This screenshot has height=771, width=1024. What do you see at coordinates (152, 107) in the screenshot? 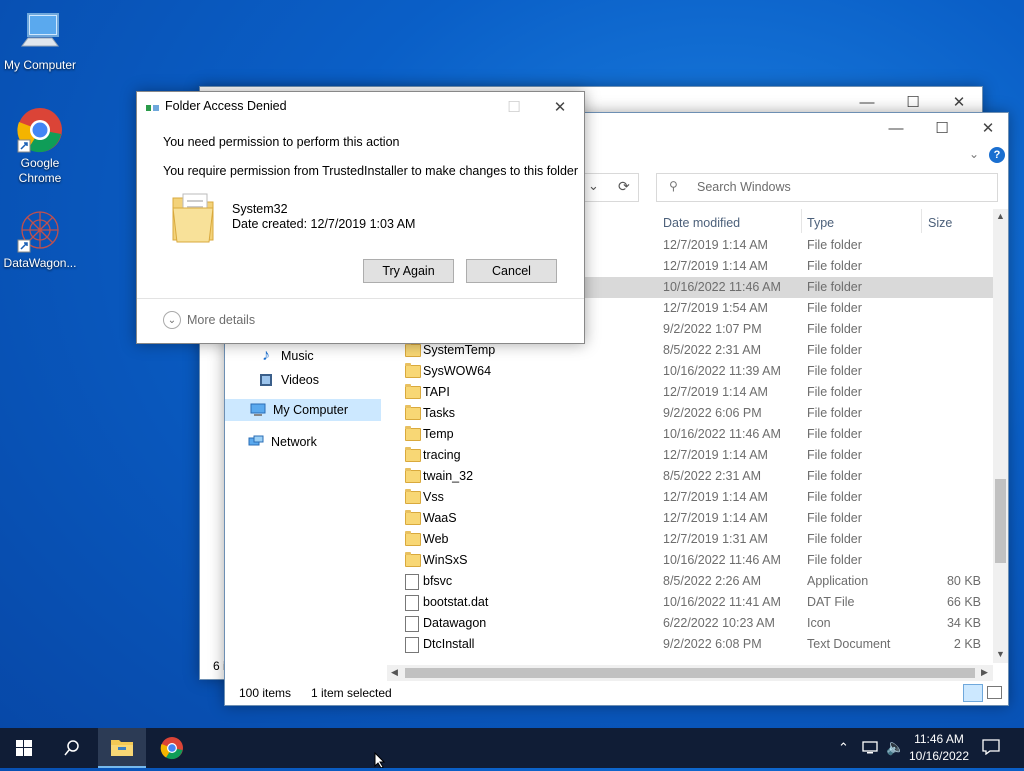
I see `shield-folder-icon` at bounding box center [152, 107].